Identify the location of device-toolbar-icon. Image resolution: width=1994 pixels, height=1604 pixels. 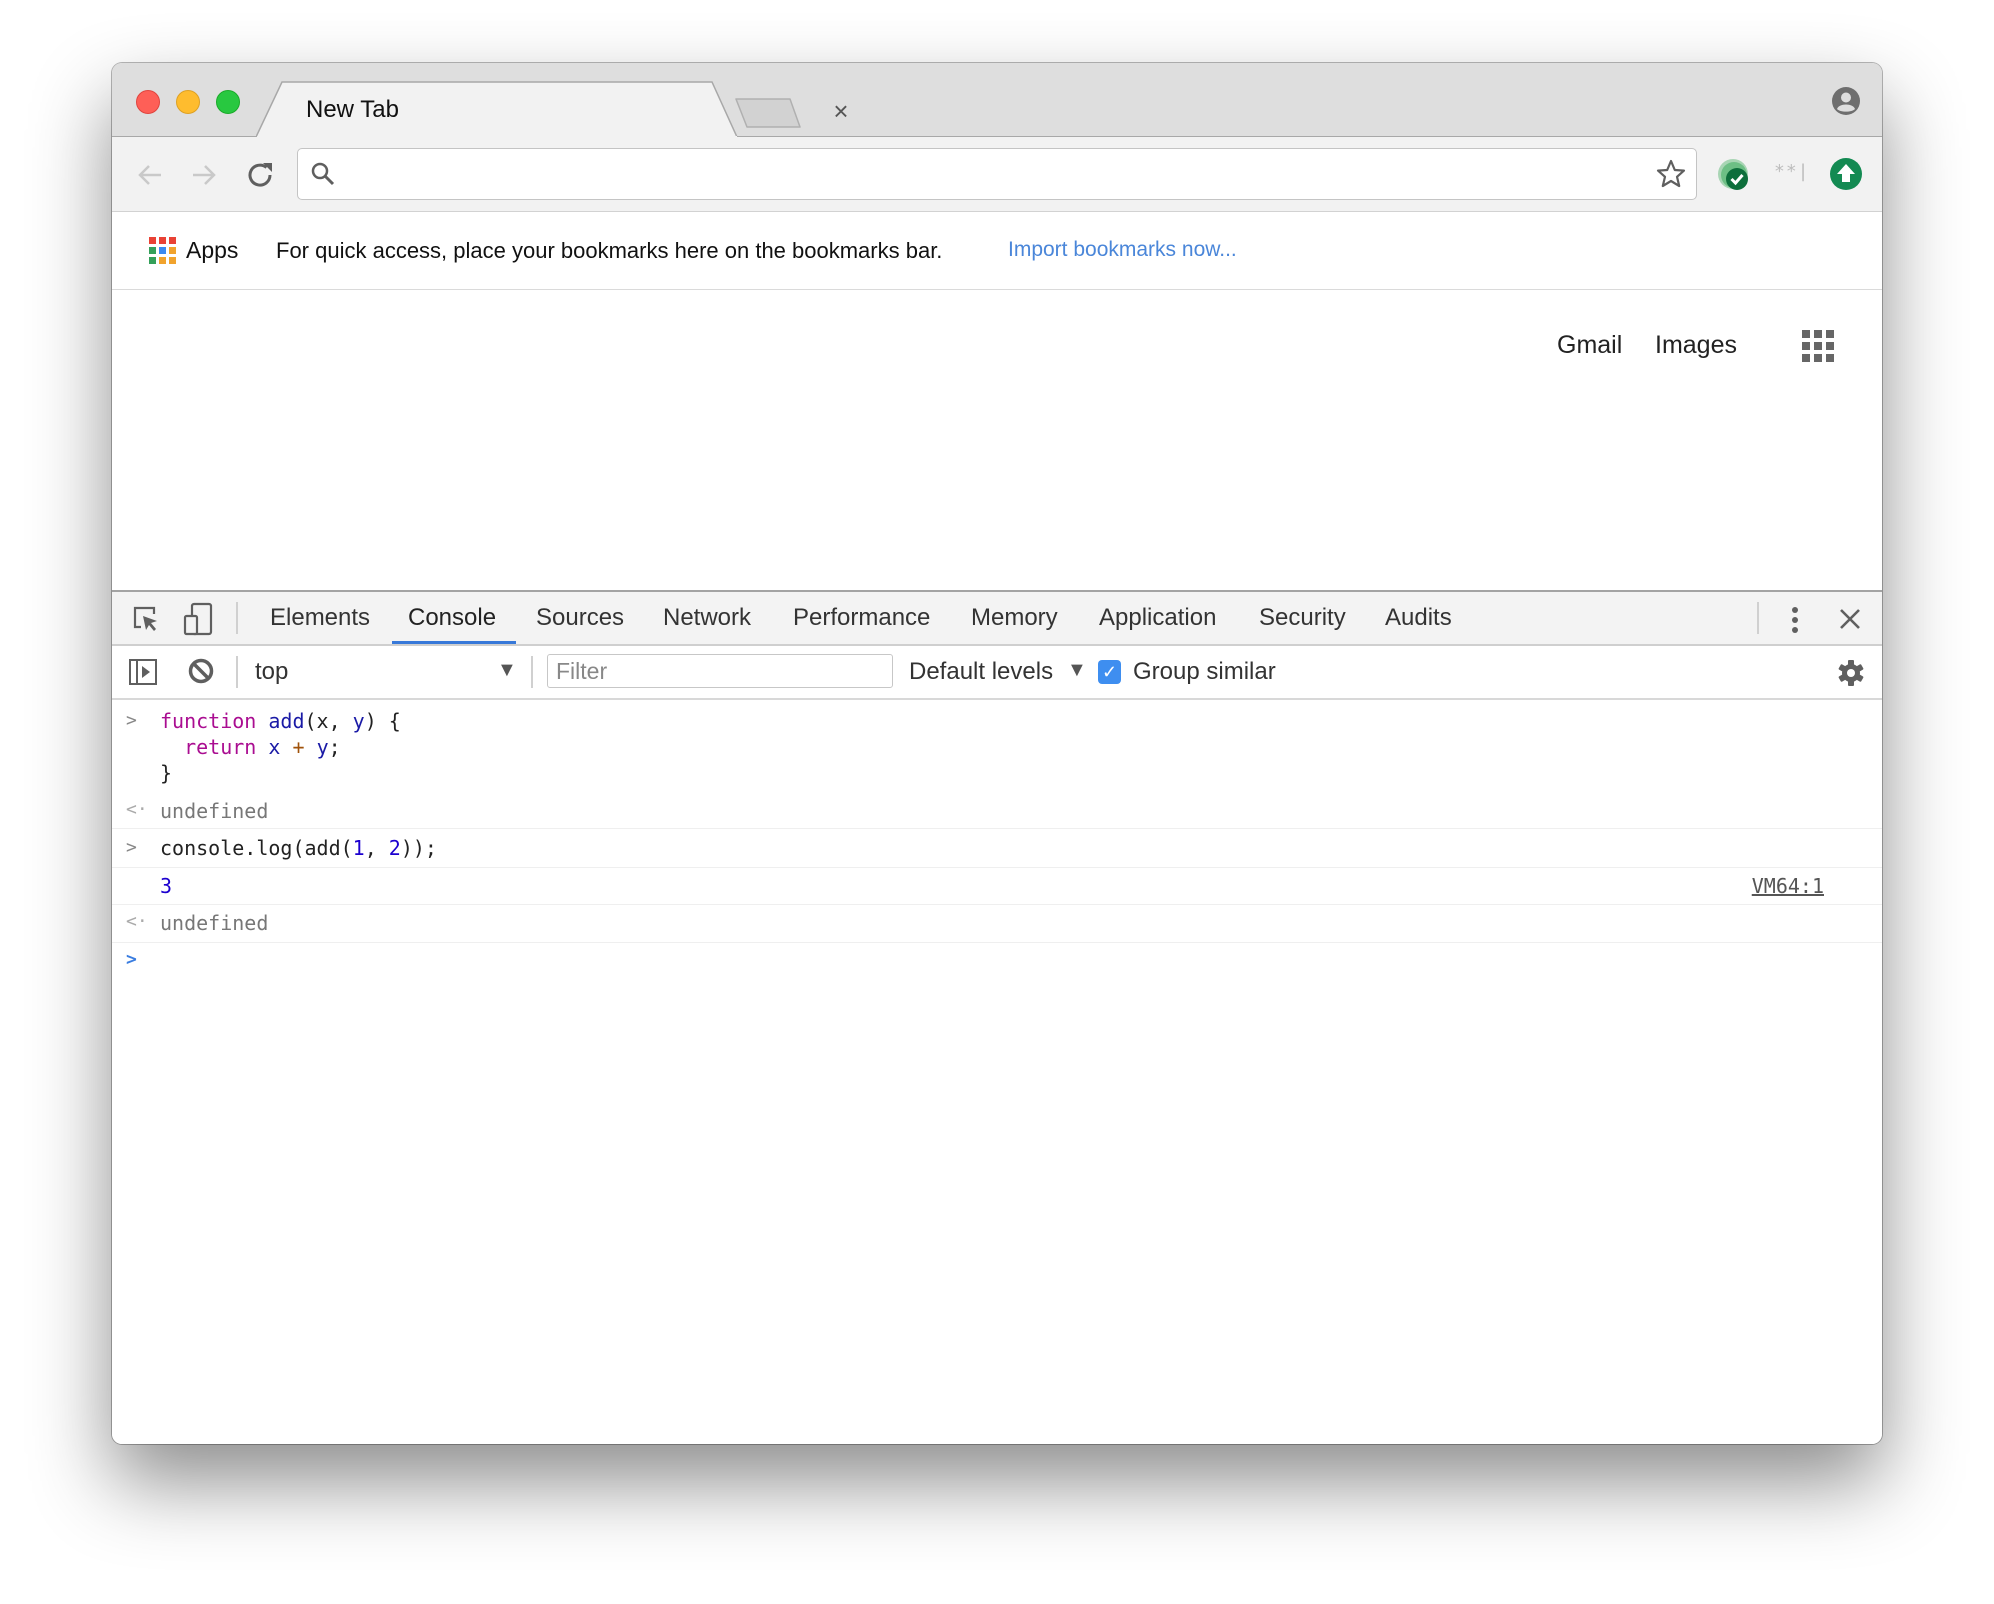
(198, 619).